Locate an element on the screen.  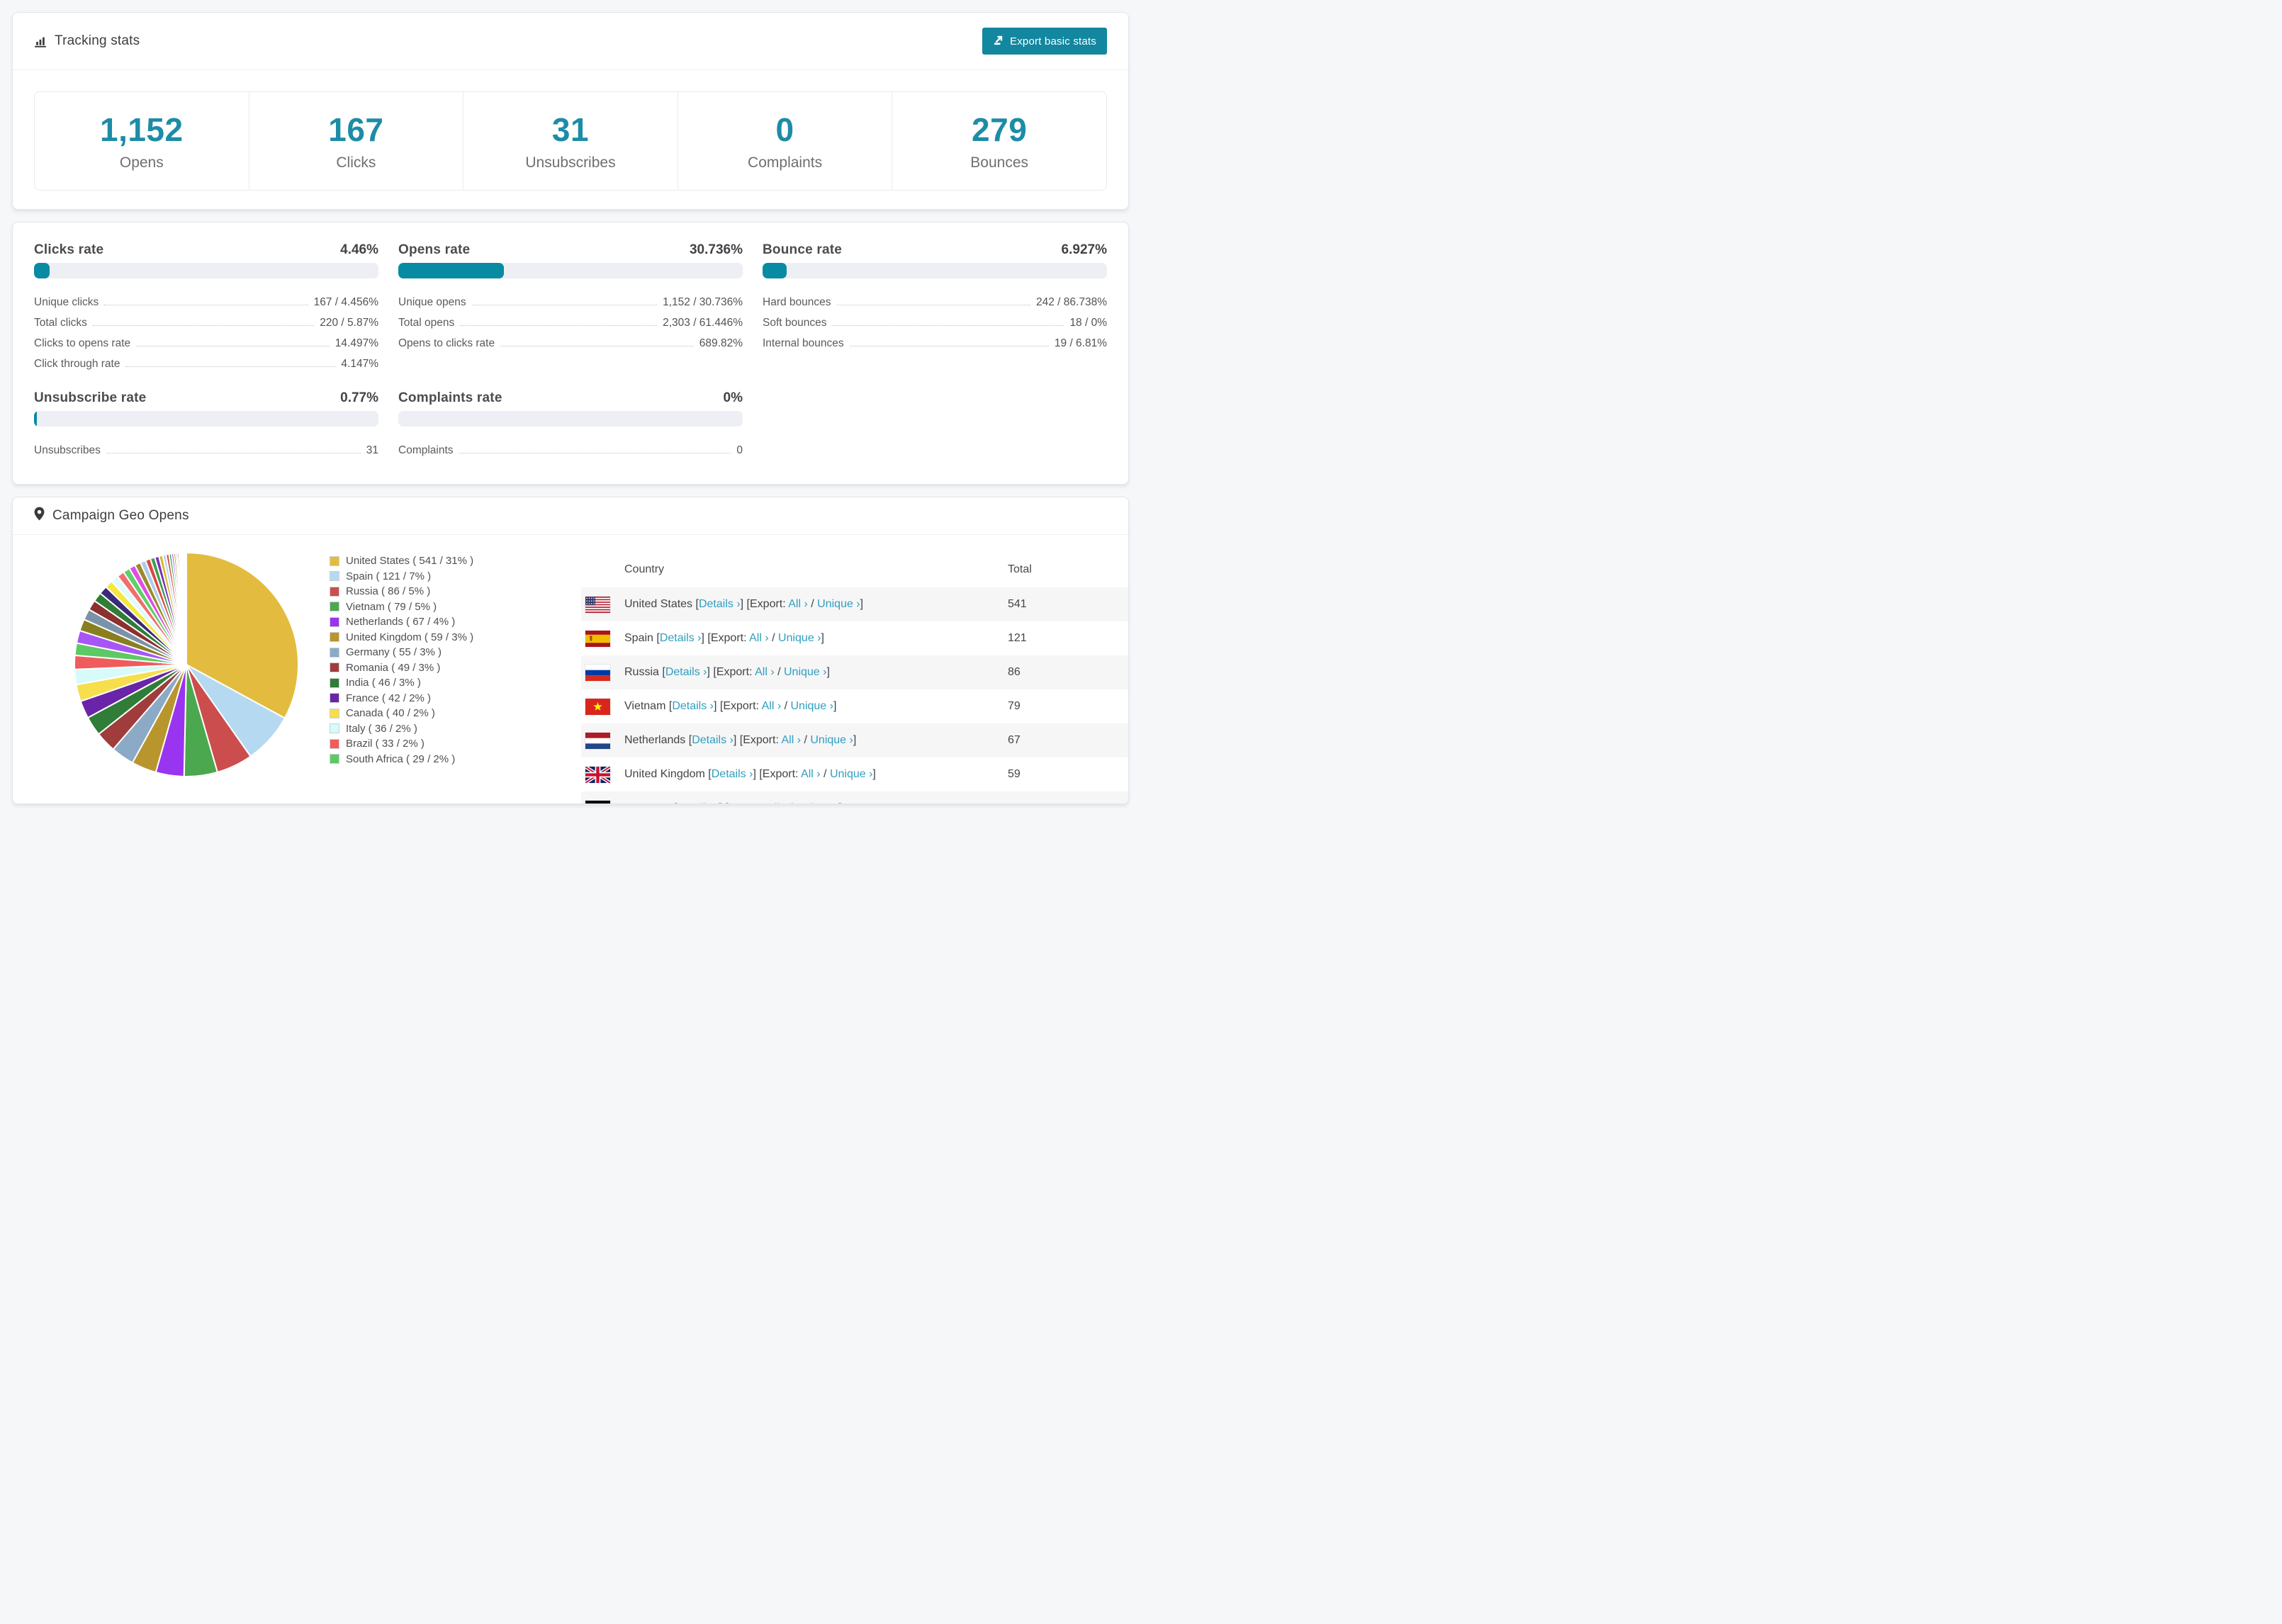
country-name: Germany is located at coordinates (647, 802).